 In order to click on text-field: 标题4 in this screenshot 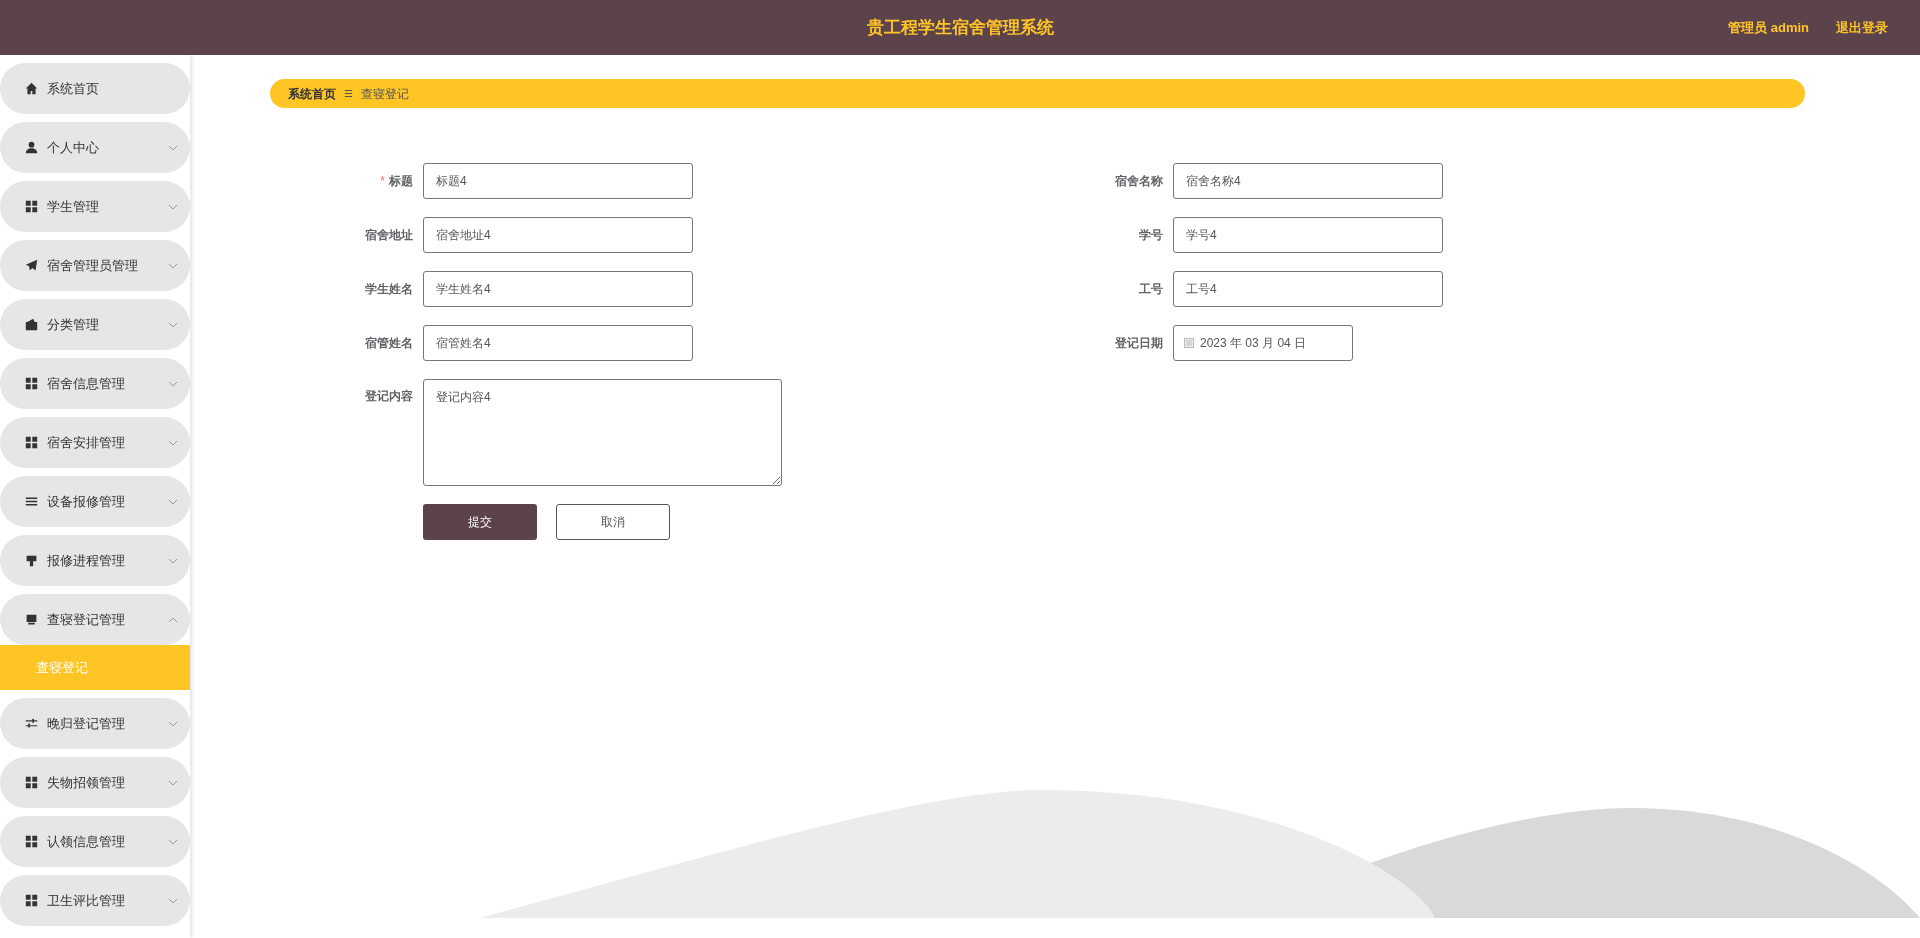, I will do `click(558, 181)`.